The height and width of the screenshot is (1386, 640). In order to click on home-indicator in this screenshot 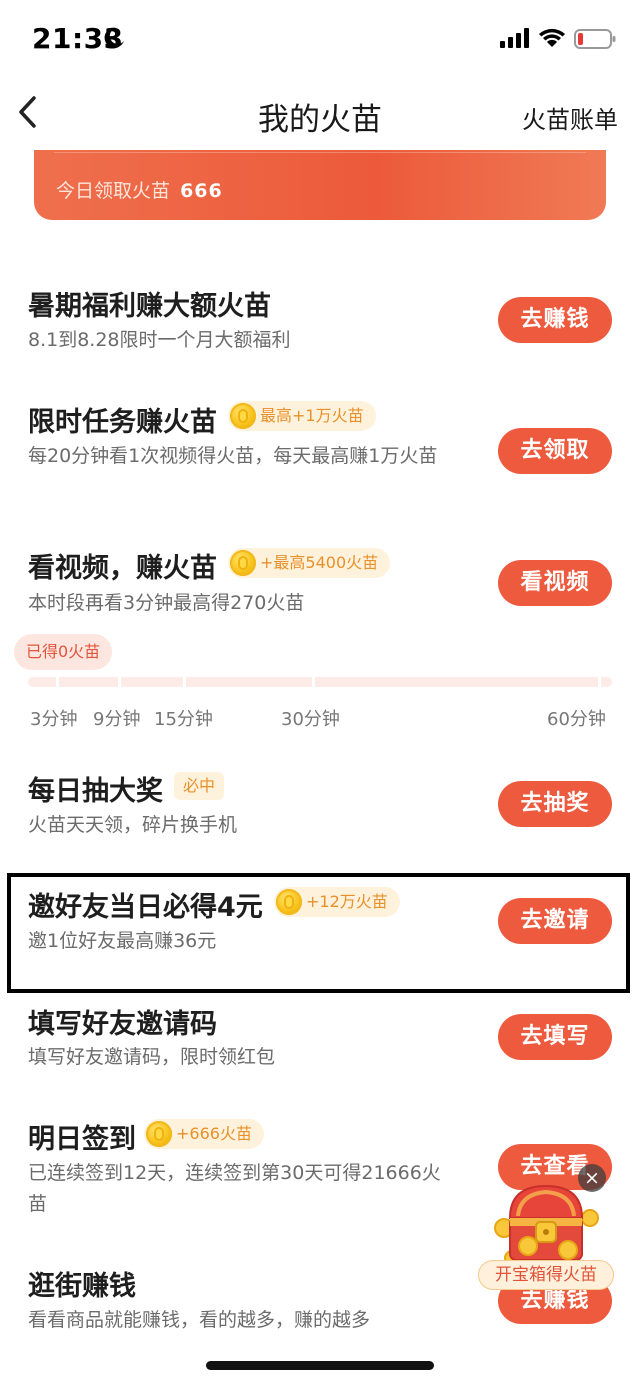, I will do `click(320, 1365)`.